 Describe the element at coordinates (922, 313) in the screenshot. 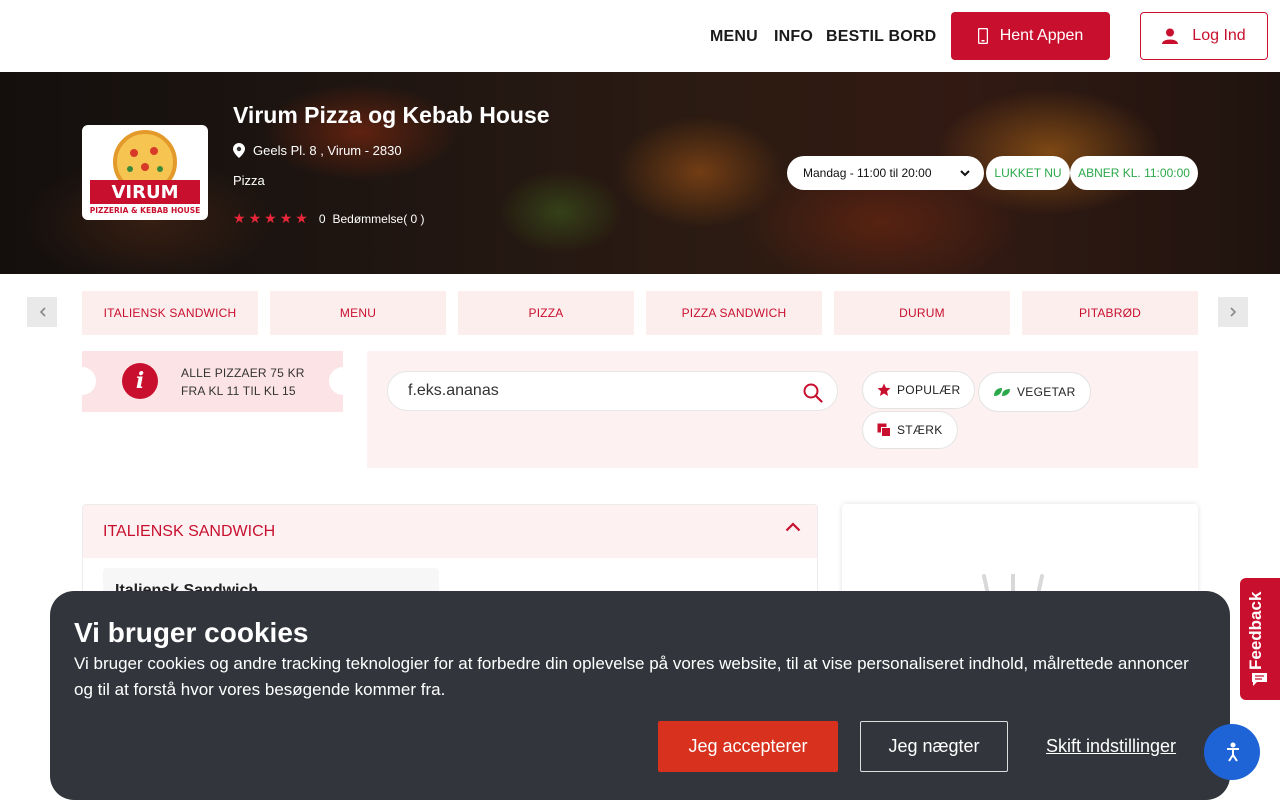

I see `category-tab: DURUM` at that location.